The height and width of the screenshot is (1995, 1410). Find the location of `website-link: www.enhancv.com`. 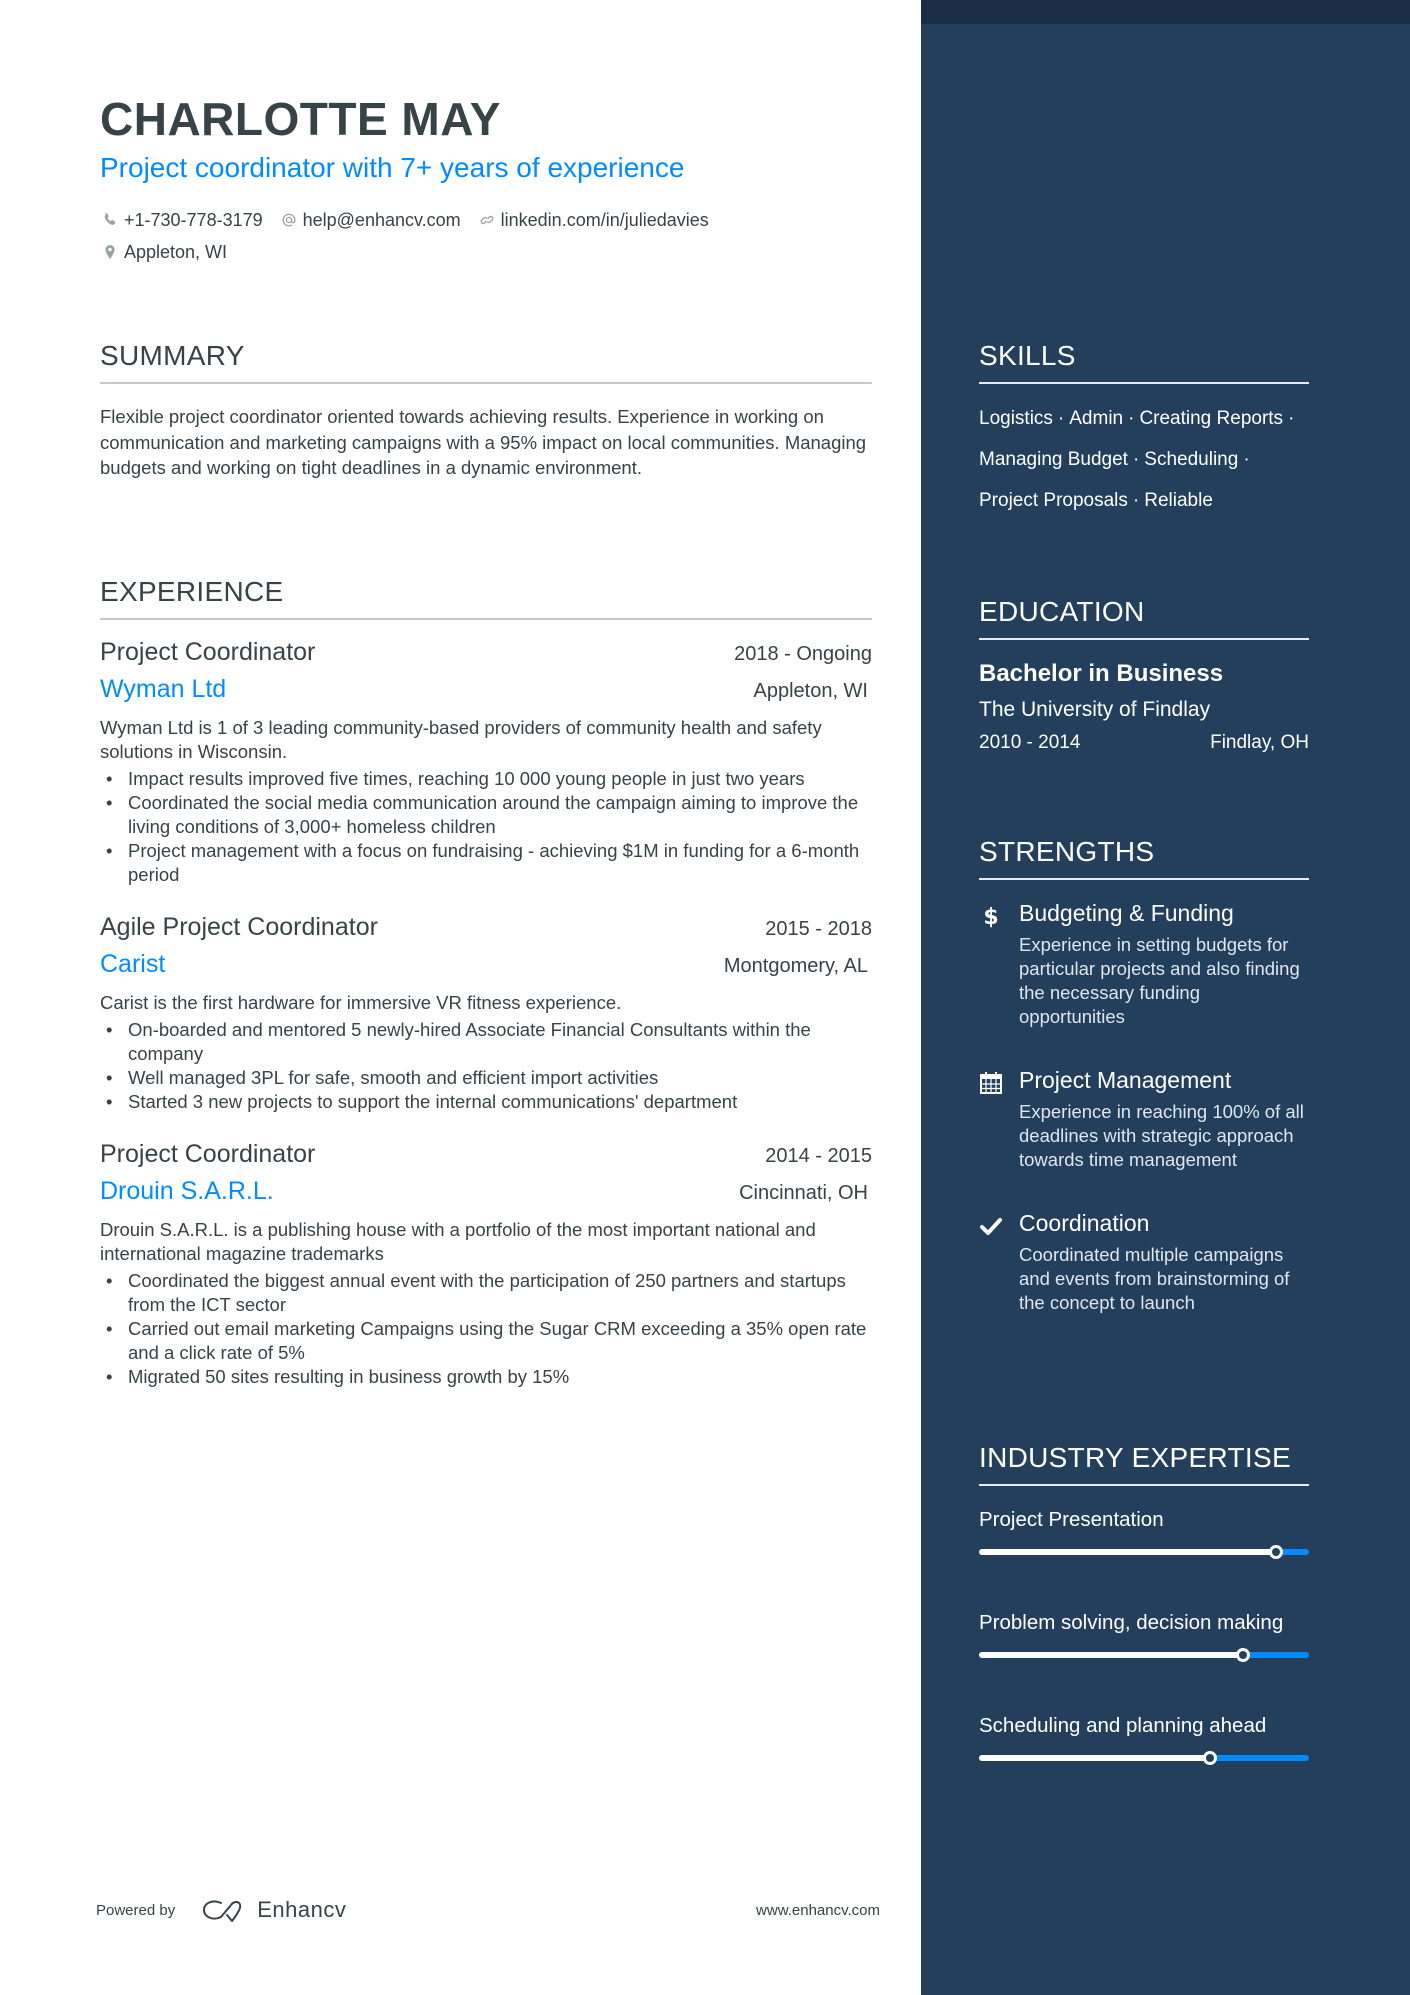

website-link: www.enhancv.com is located at coordinates (818, 1910).